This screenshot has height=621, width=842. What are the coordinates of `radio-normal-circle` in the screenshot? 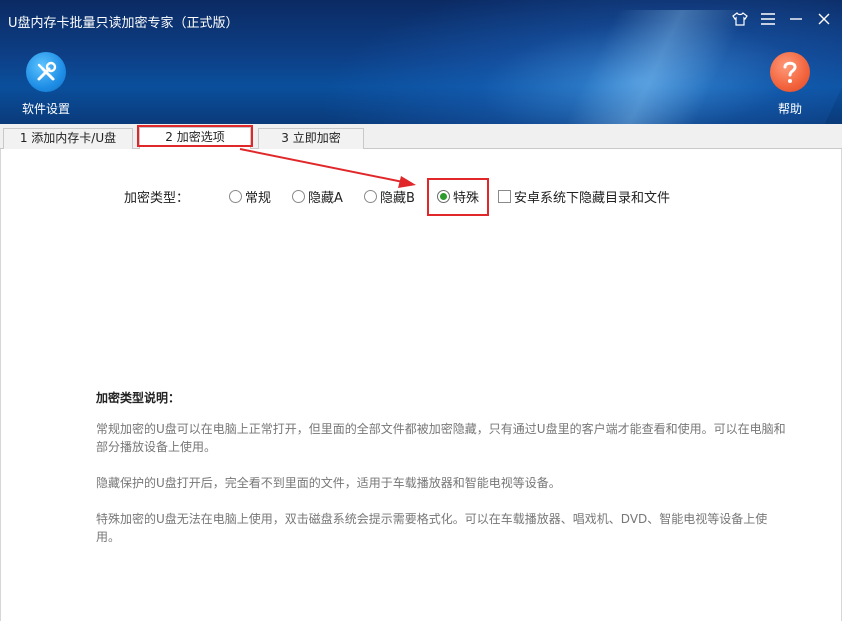 It's located at (235, 196).